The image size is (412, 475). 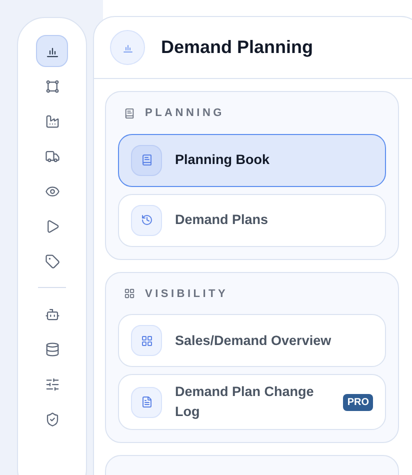 What do you see at coordinates (245, 402) in the screenshot?
I see `item-label: Demand Plan Change Log` at bounding box center [245, 402].